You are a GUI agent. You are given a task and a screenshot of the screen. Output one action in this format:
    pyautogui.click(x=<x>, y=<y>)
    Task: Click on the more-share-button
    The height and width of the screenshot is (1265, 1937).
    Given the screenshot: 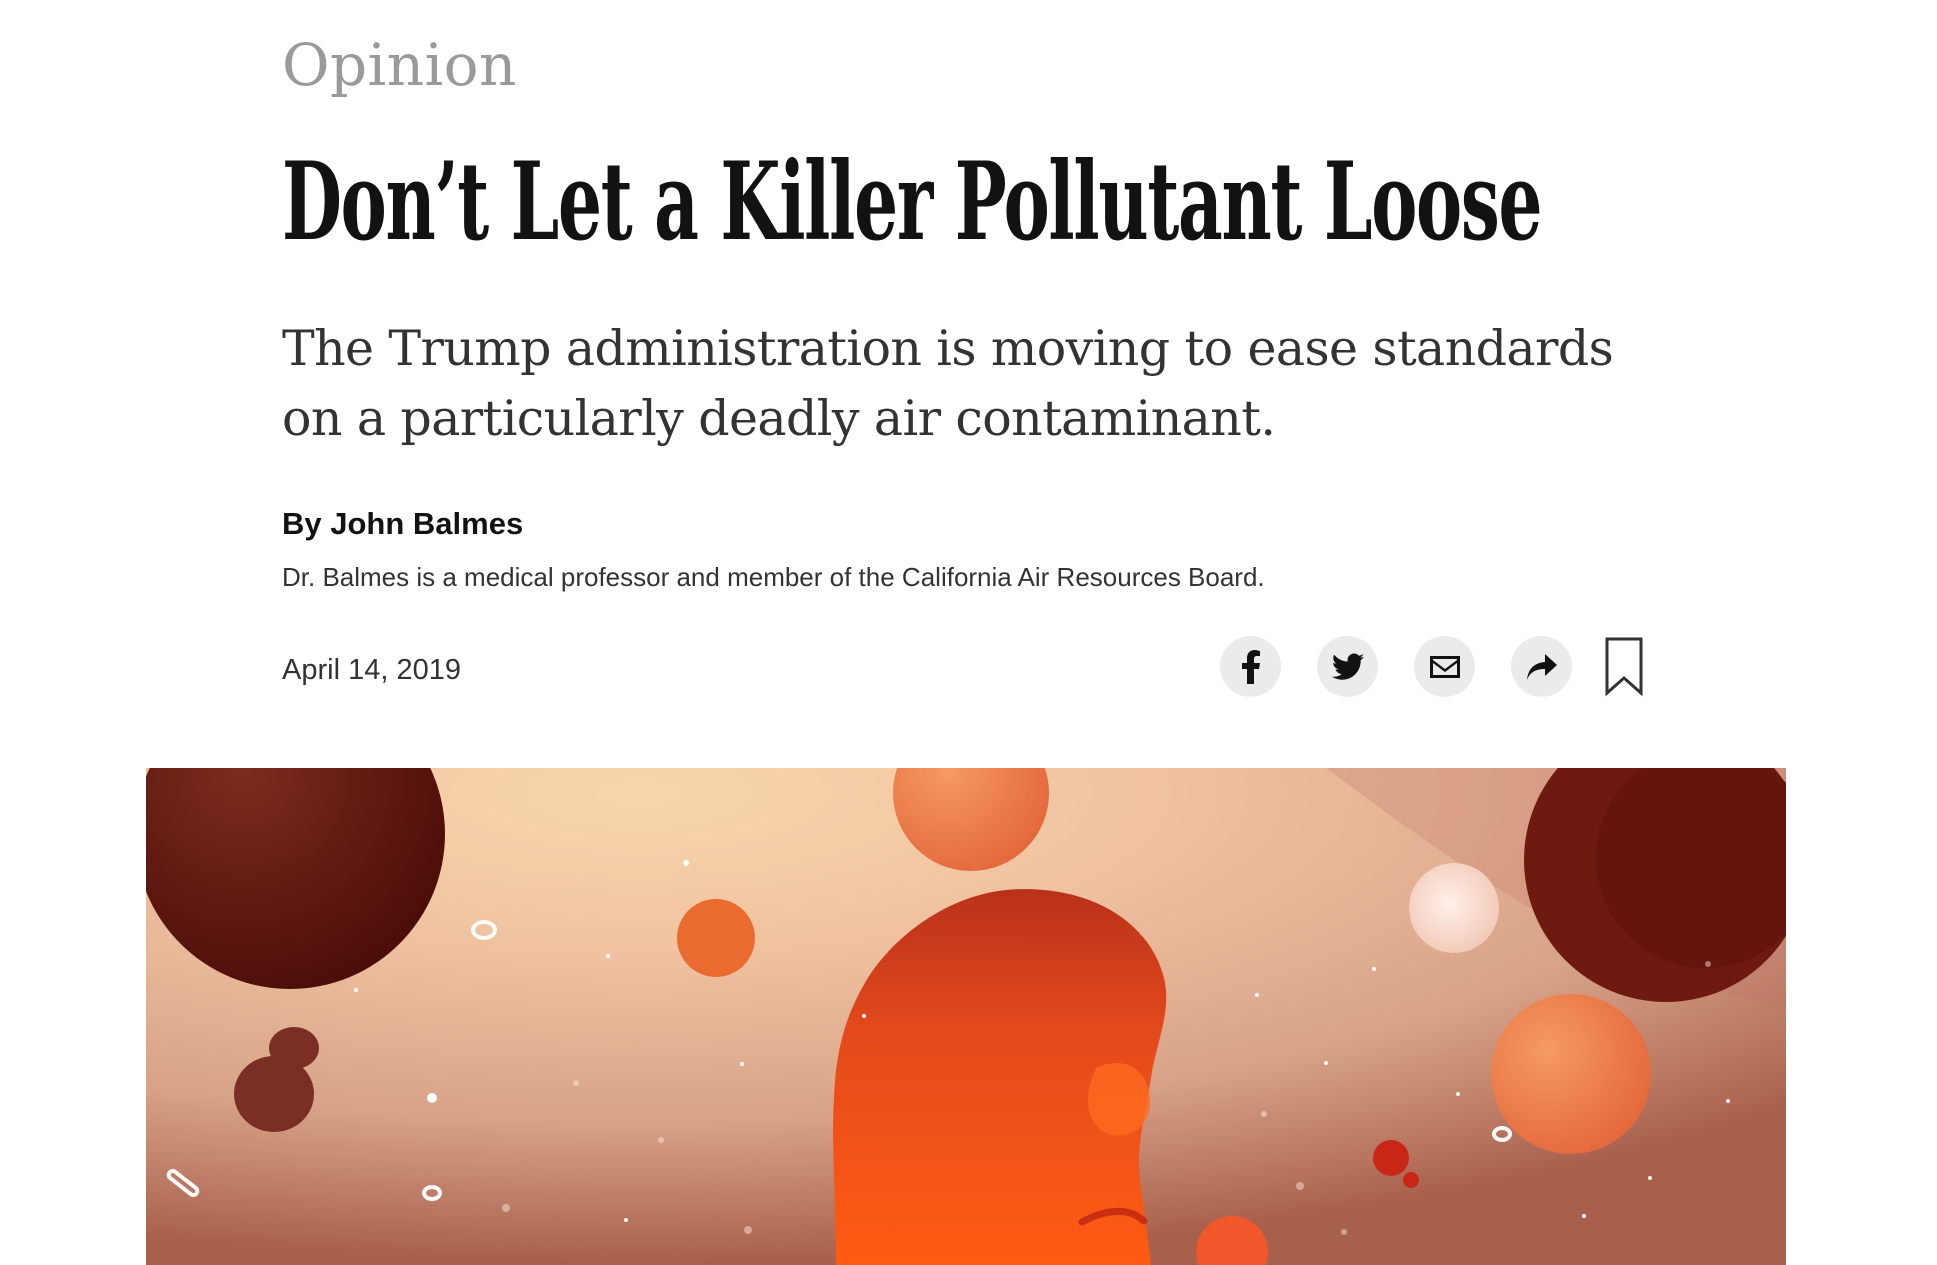 What is the action you would take?
    pyautogui.click(x=1541, y=666)
    